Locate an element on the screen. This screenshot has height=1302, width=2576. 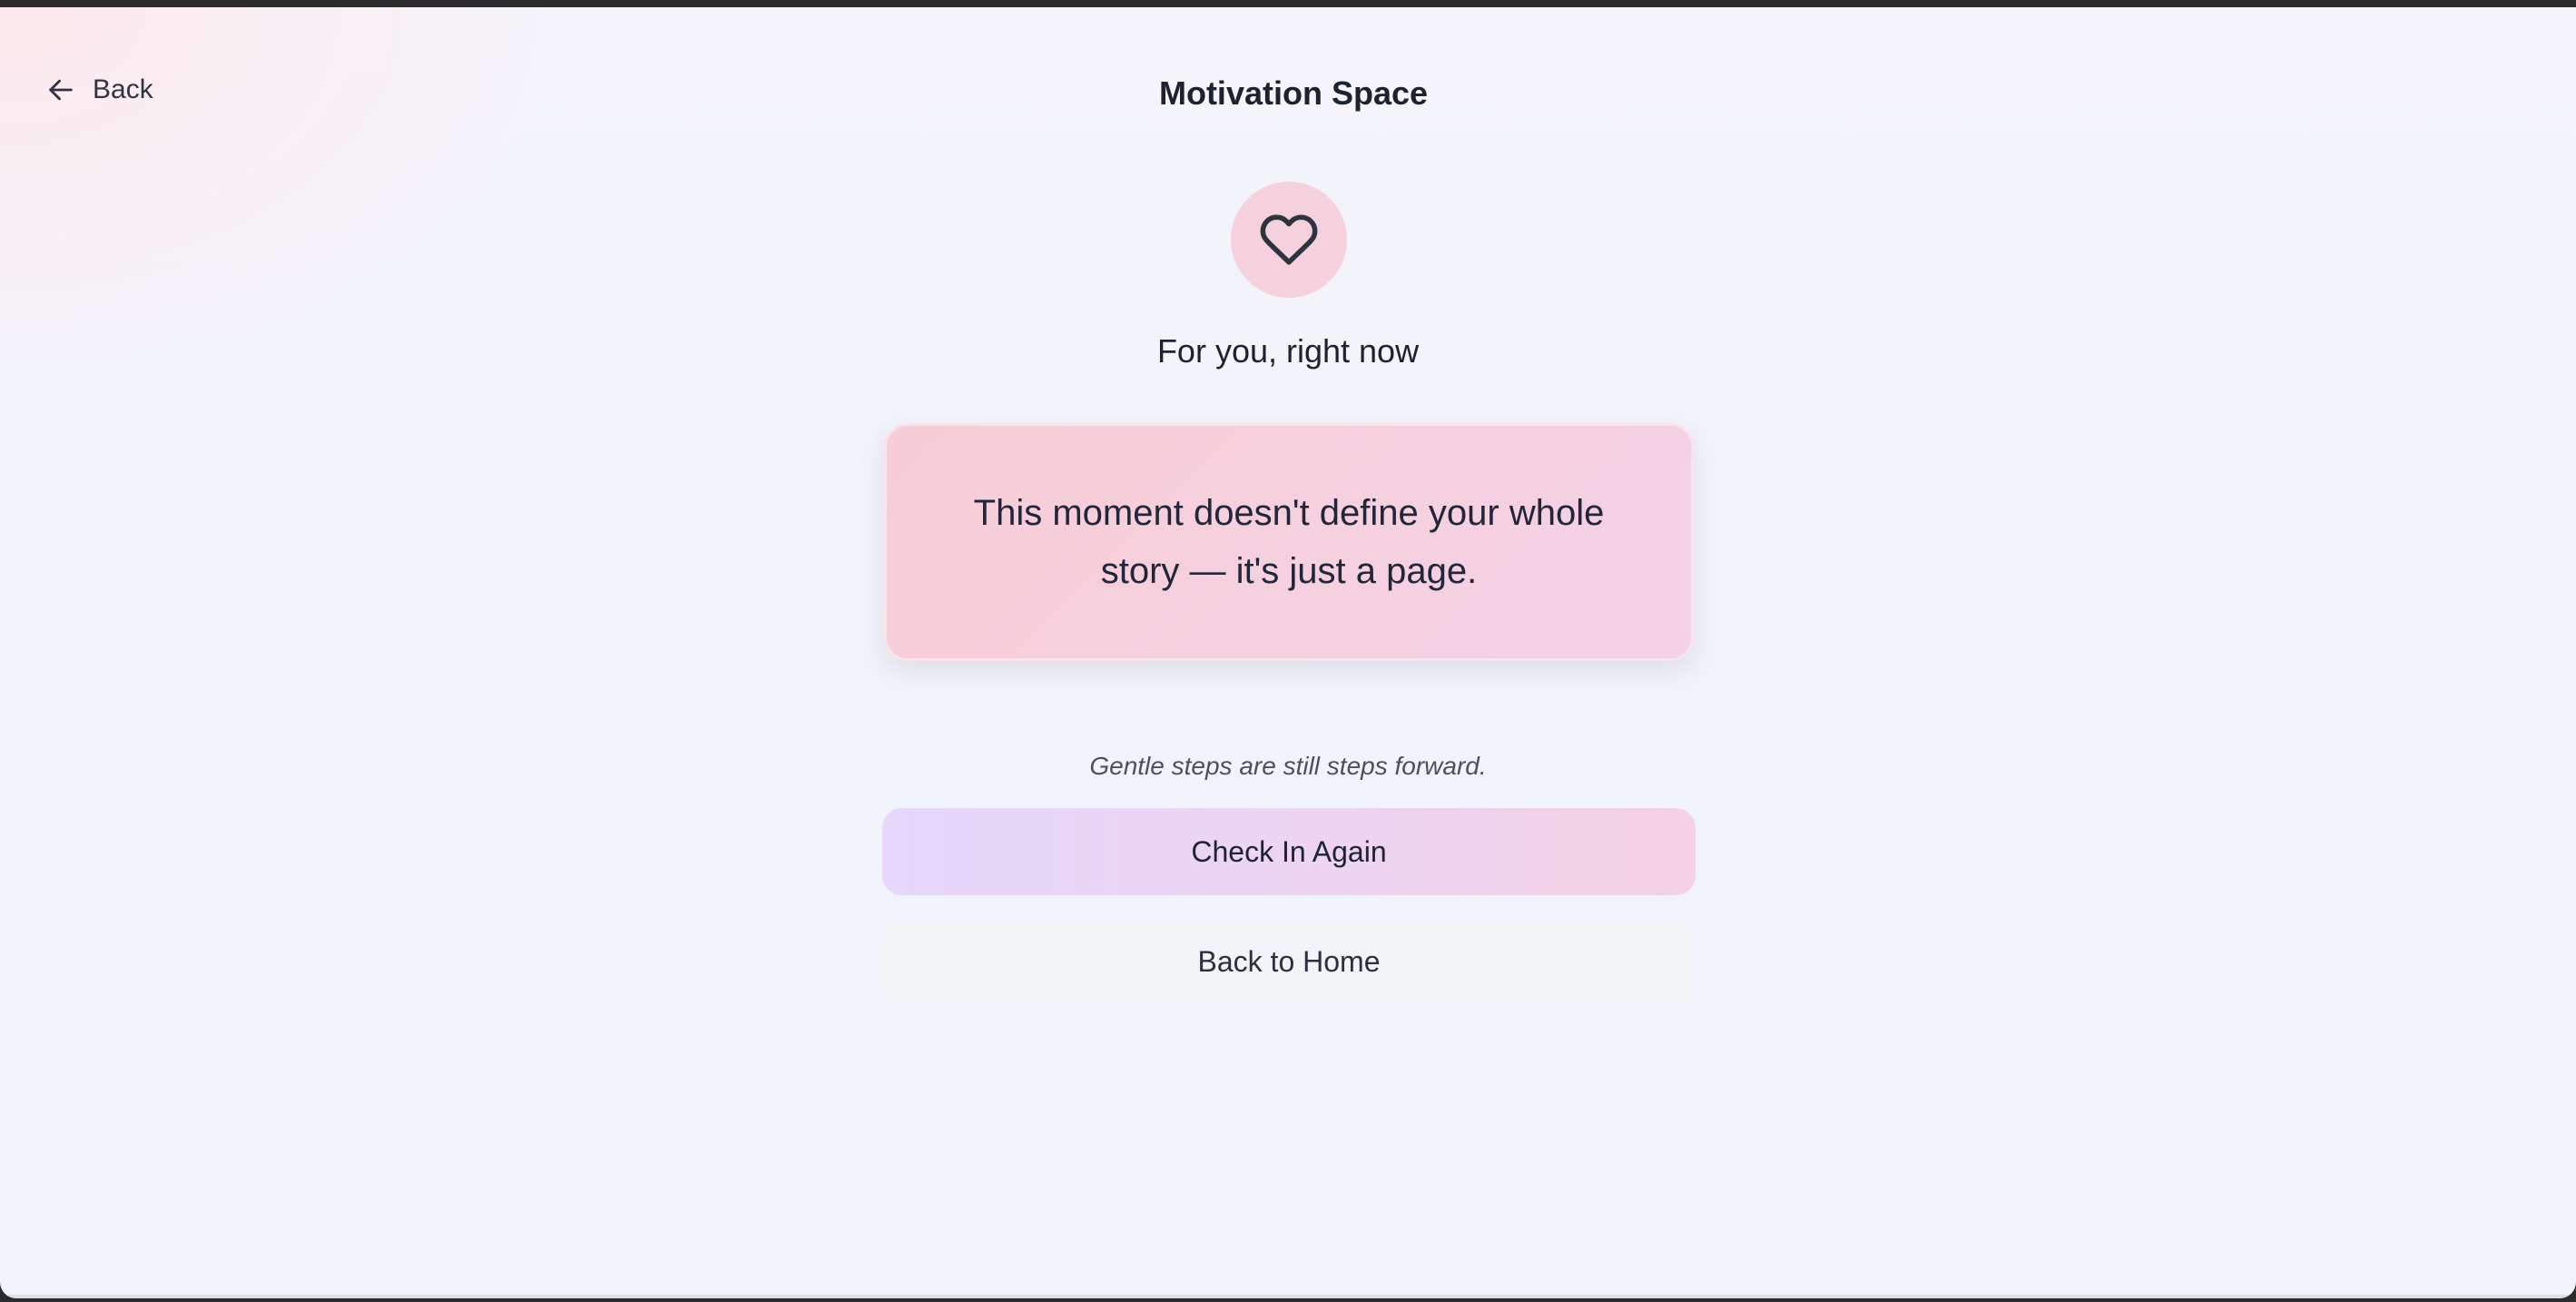
back-to-home-button: Back to Home is located at coordinates (1289, 961).